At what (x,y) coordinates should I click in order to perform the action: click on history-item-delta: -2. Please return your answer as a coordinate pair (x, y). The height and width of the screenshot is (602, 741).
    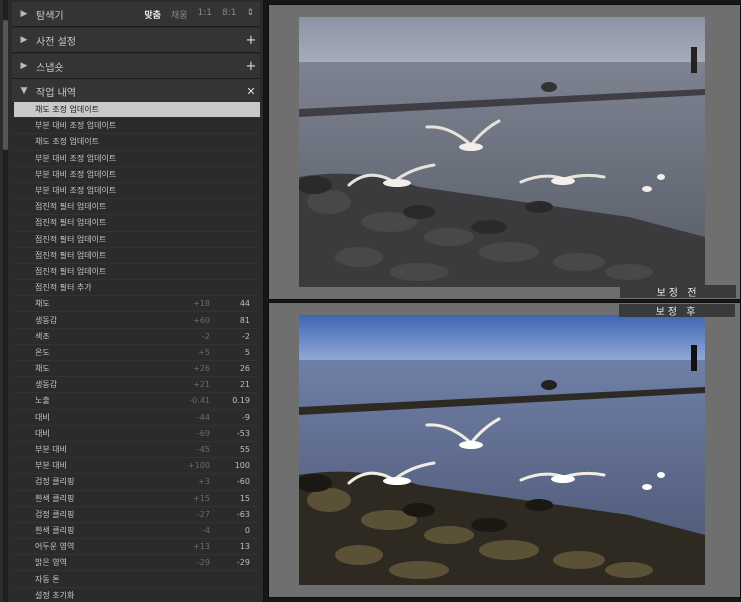
    Looking at the image, I should click on (206, 336).